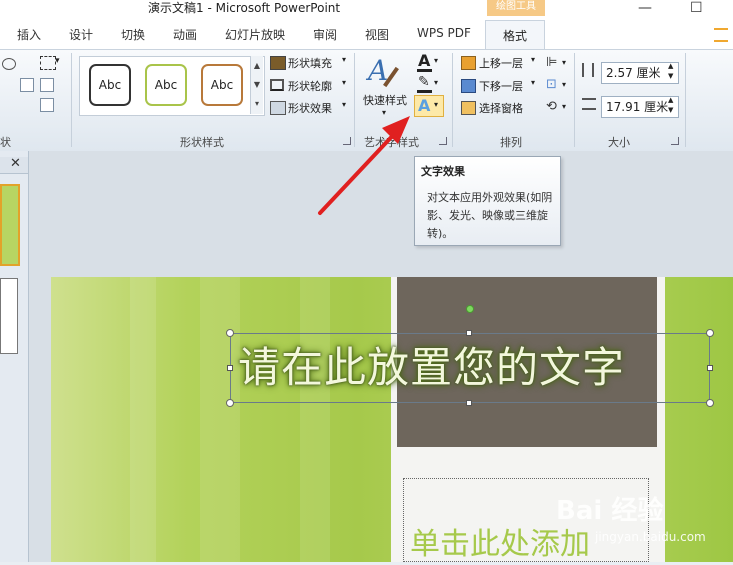 This screenshot has height=565, width=733. I want to click on text-outline-icon: ✎, so click(424, 82).